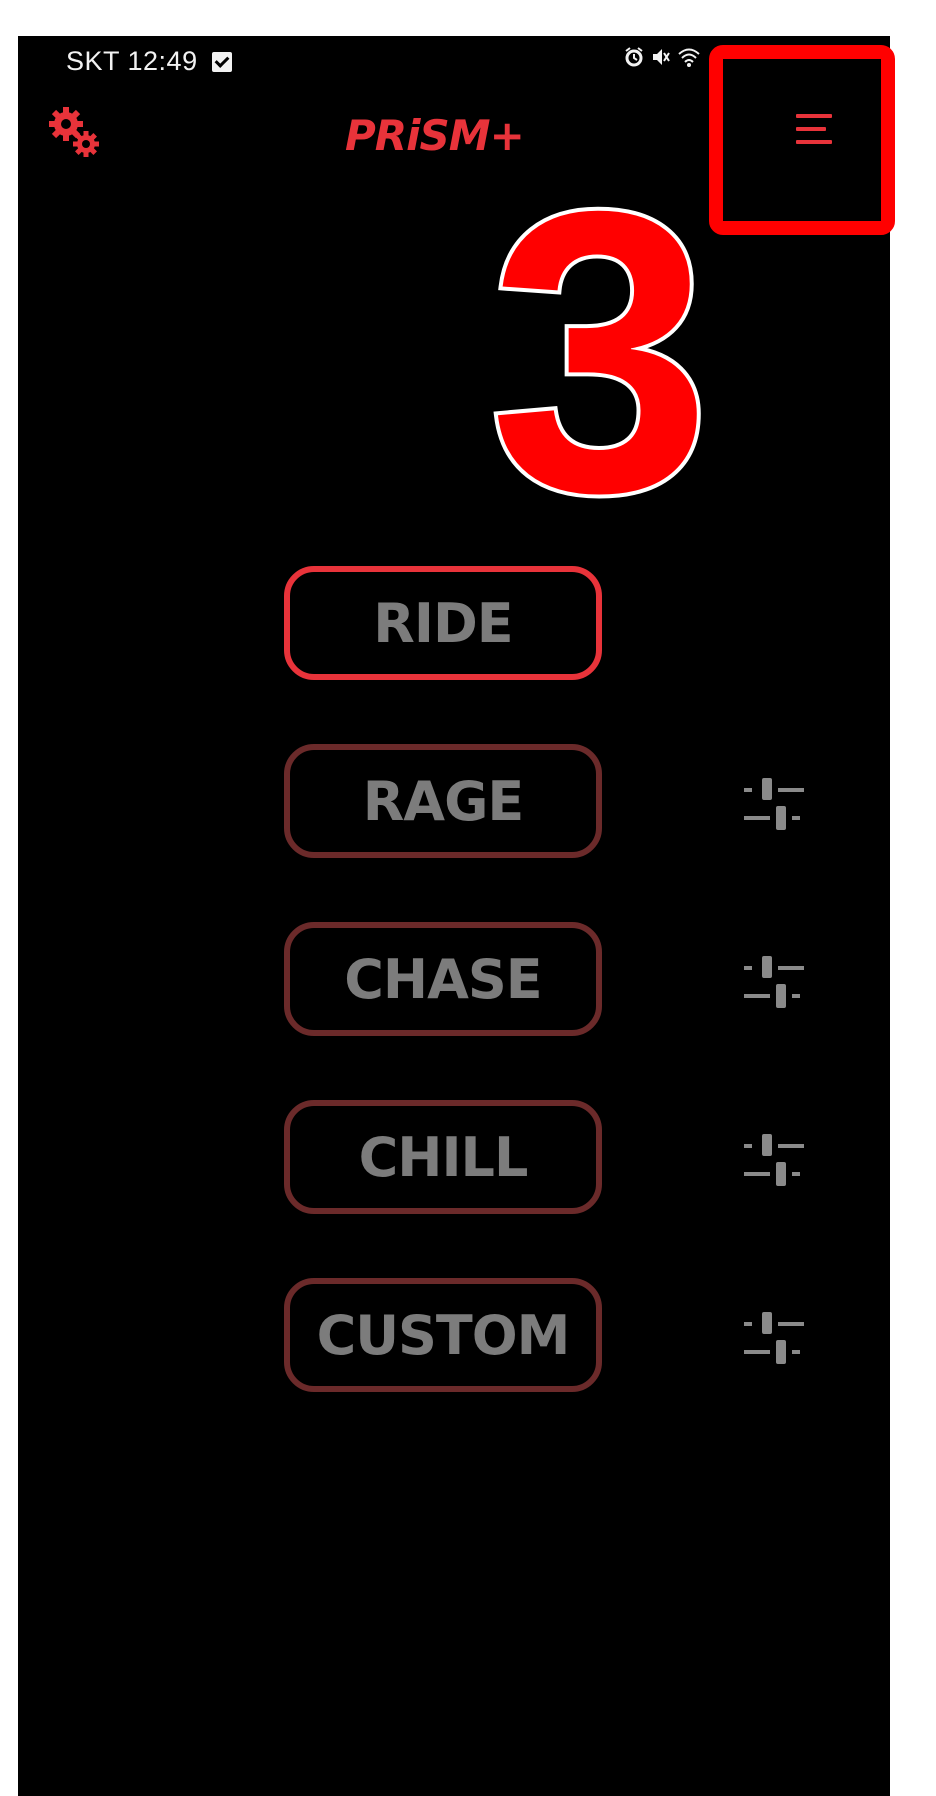 This screenshot has width=936, height=1796. Describe the element at coordinates (76, 134) in the screenshot. I see `gears-icon` at that location.